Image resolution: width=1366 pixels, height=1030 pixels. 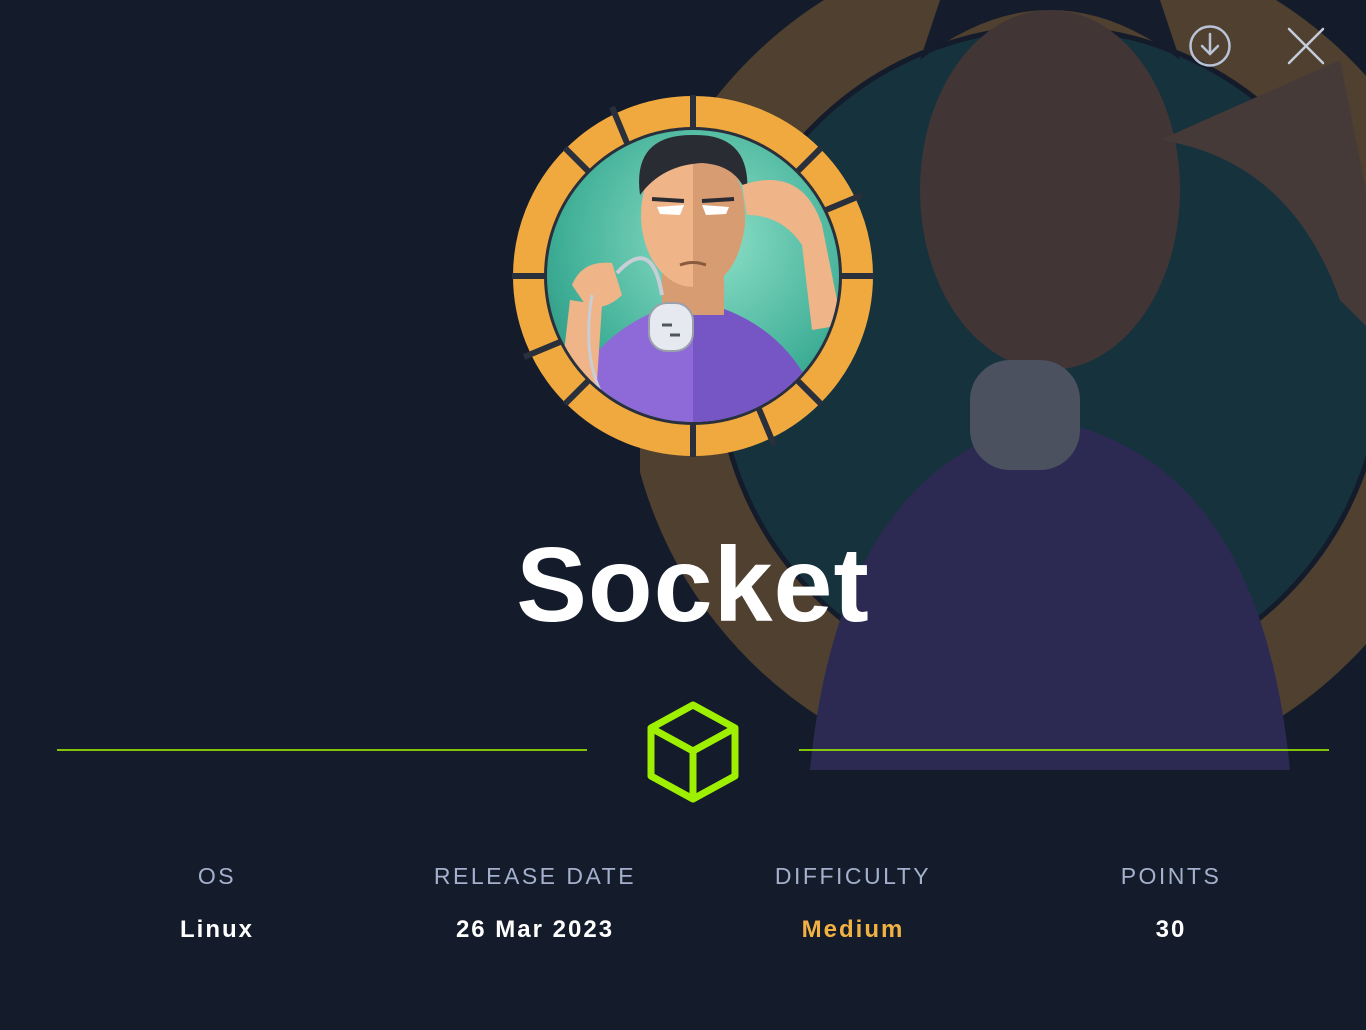 I want to click on divider-left, so click(x=322, y=750).